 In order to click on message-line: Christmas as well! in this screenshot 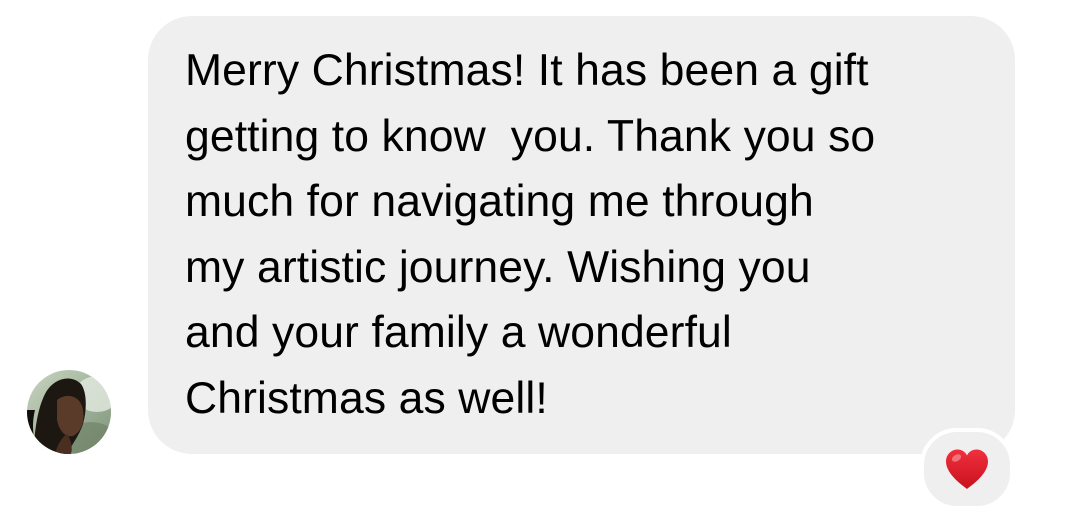, I will do `click(366, 398)`.